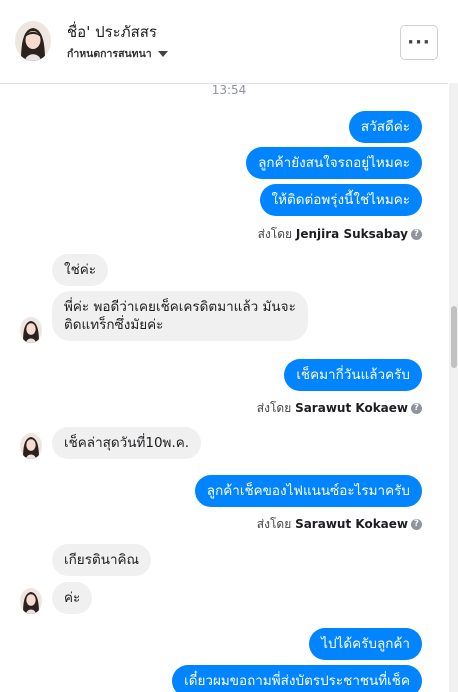 This screenshot has width=458, height=692. I want to click on sender-name: Jenjira Suksabay, so click(351, 234).